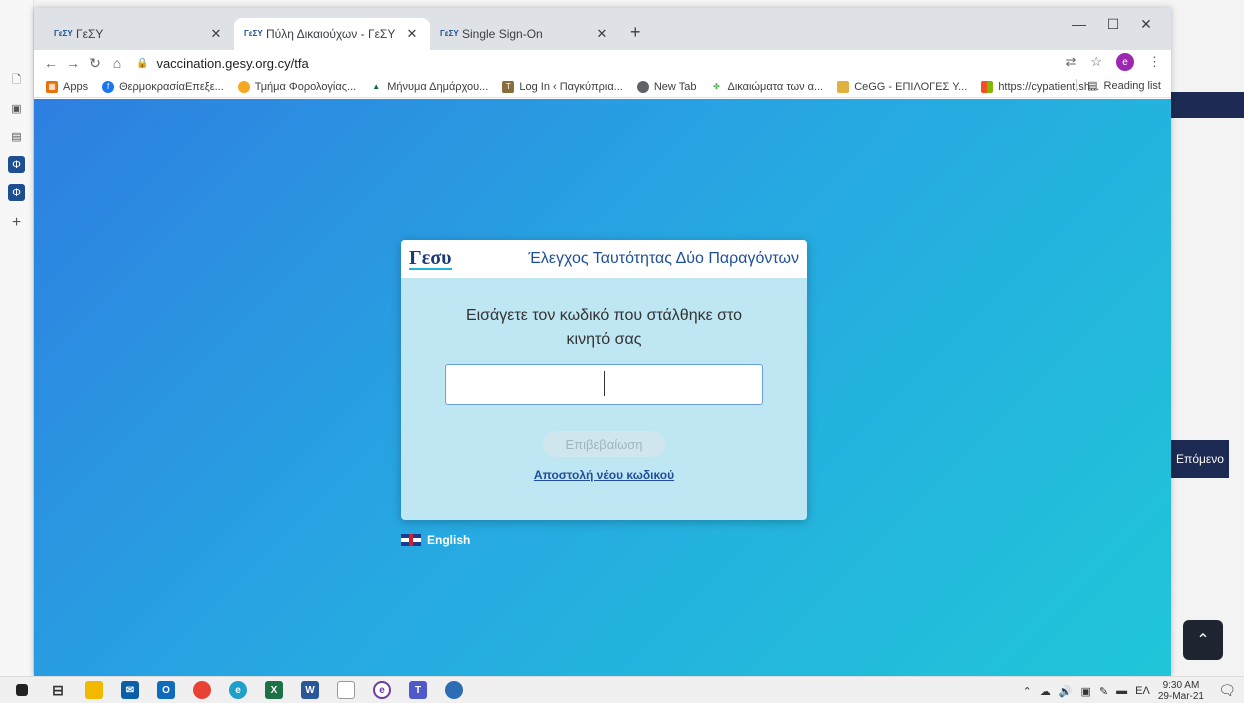 The image size is (1244, 703). Describe the element at coordinates (843, 86) in the screenshot. I see `shield-icon` at that location.